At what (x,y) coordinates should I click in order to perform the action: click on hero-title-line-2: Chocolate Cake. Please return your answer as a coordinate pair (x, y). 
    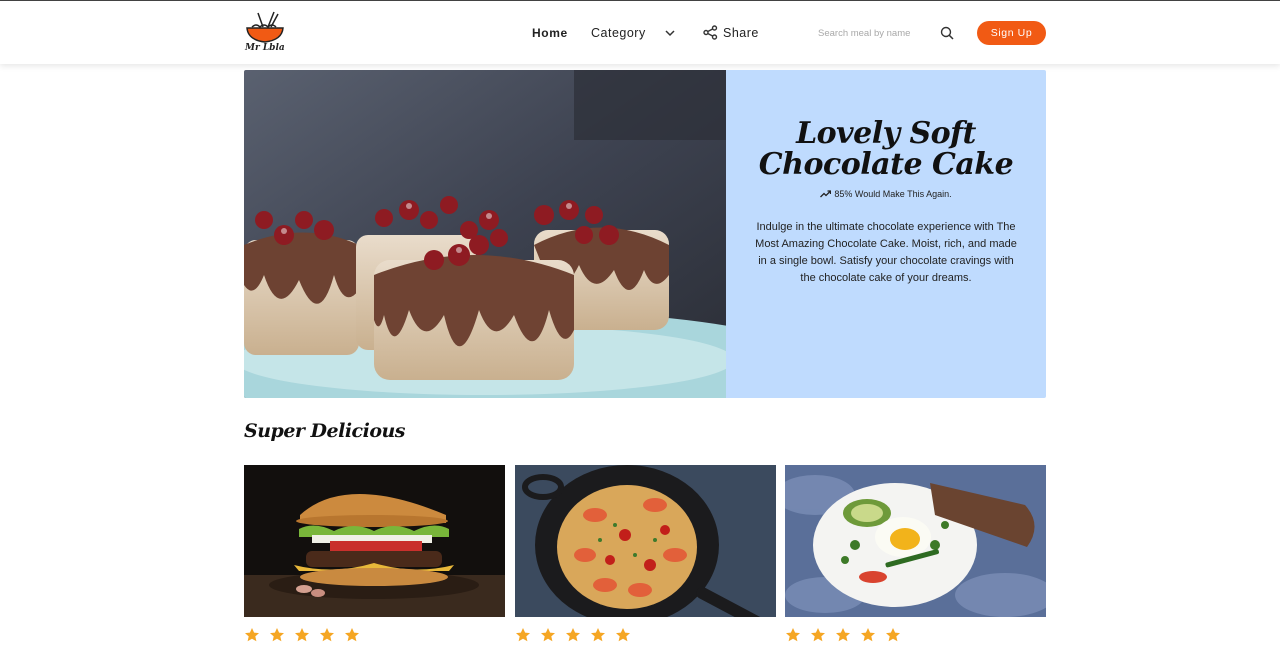
    Looking at the image, I should click on (886, 164).